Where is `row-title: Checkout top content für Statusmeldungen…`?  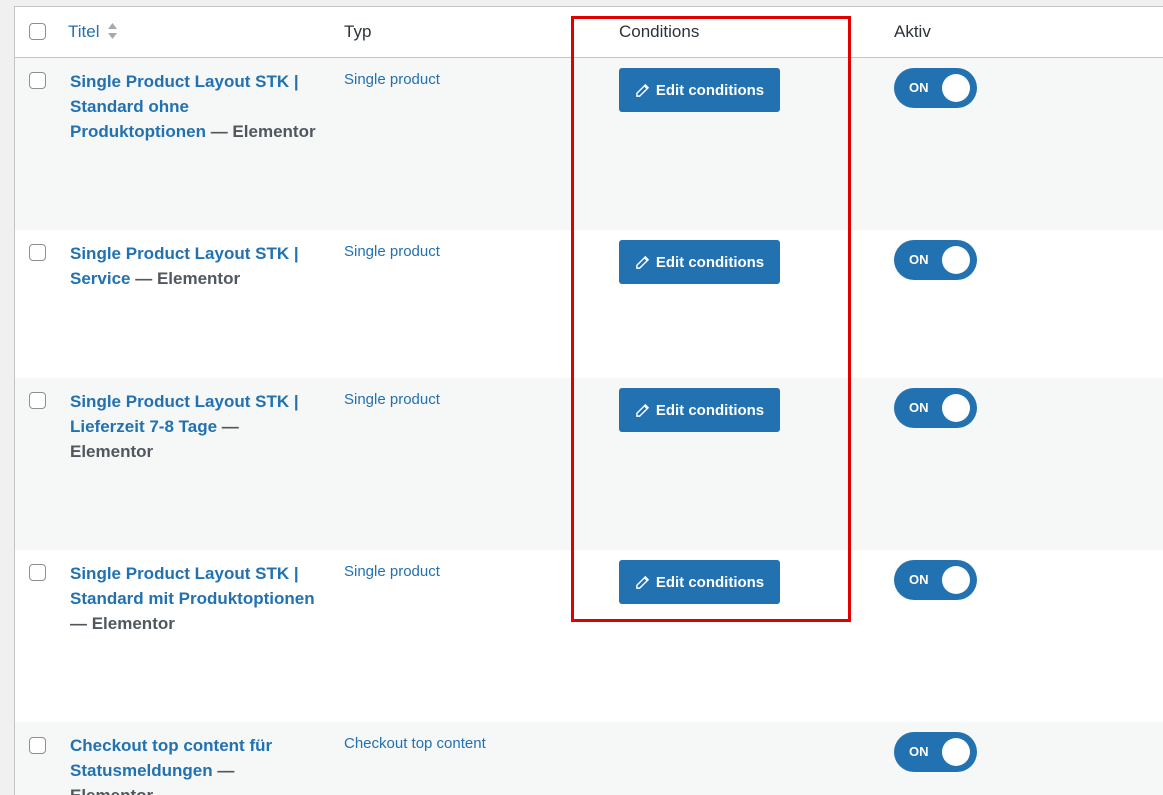 row-title: Checkout top content für Statusmeldungen… is located at coordinates (195, 764).